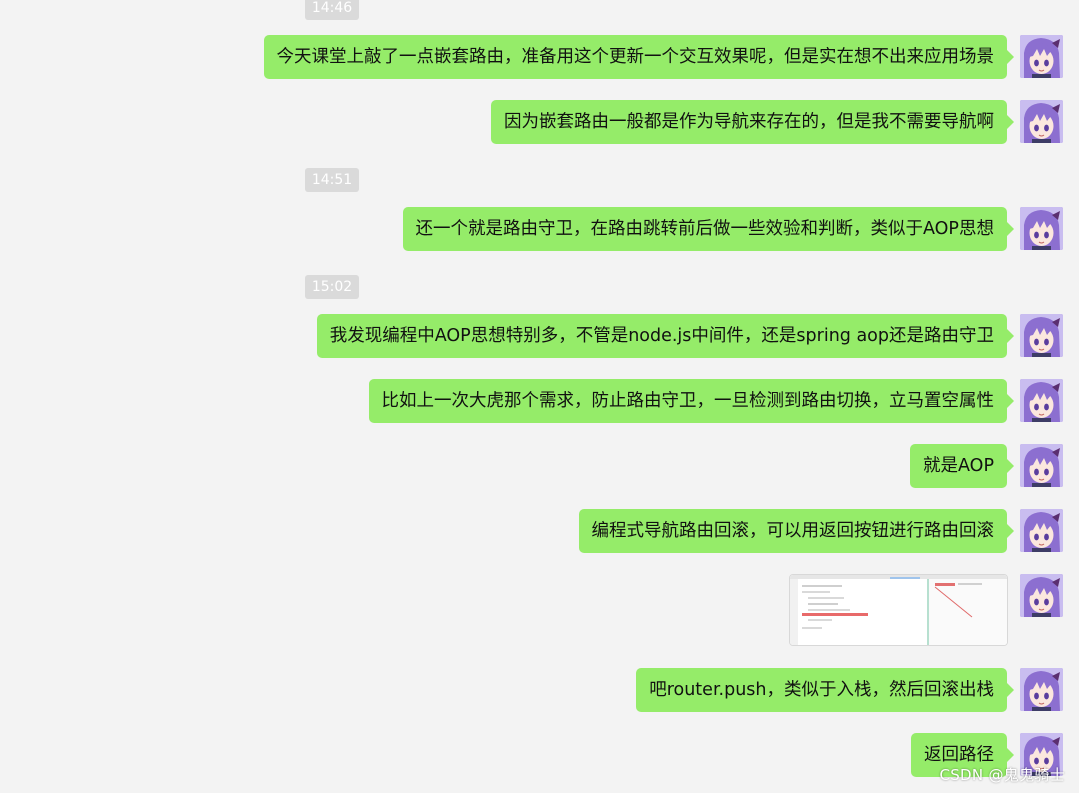 The image size is (1079, 793). Describe the element at coordinates (332, 287) in the screenshot. I see `timestamp: 15:02` at that location.